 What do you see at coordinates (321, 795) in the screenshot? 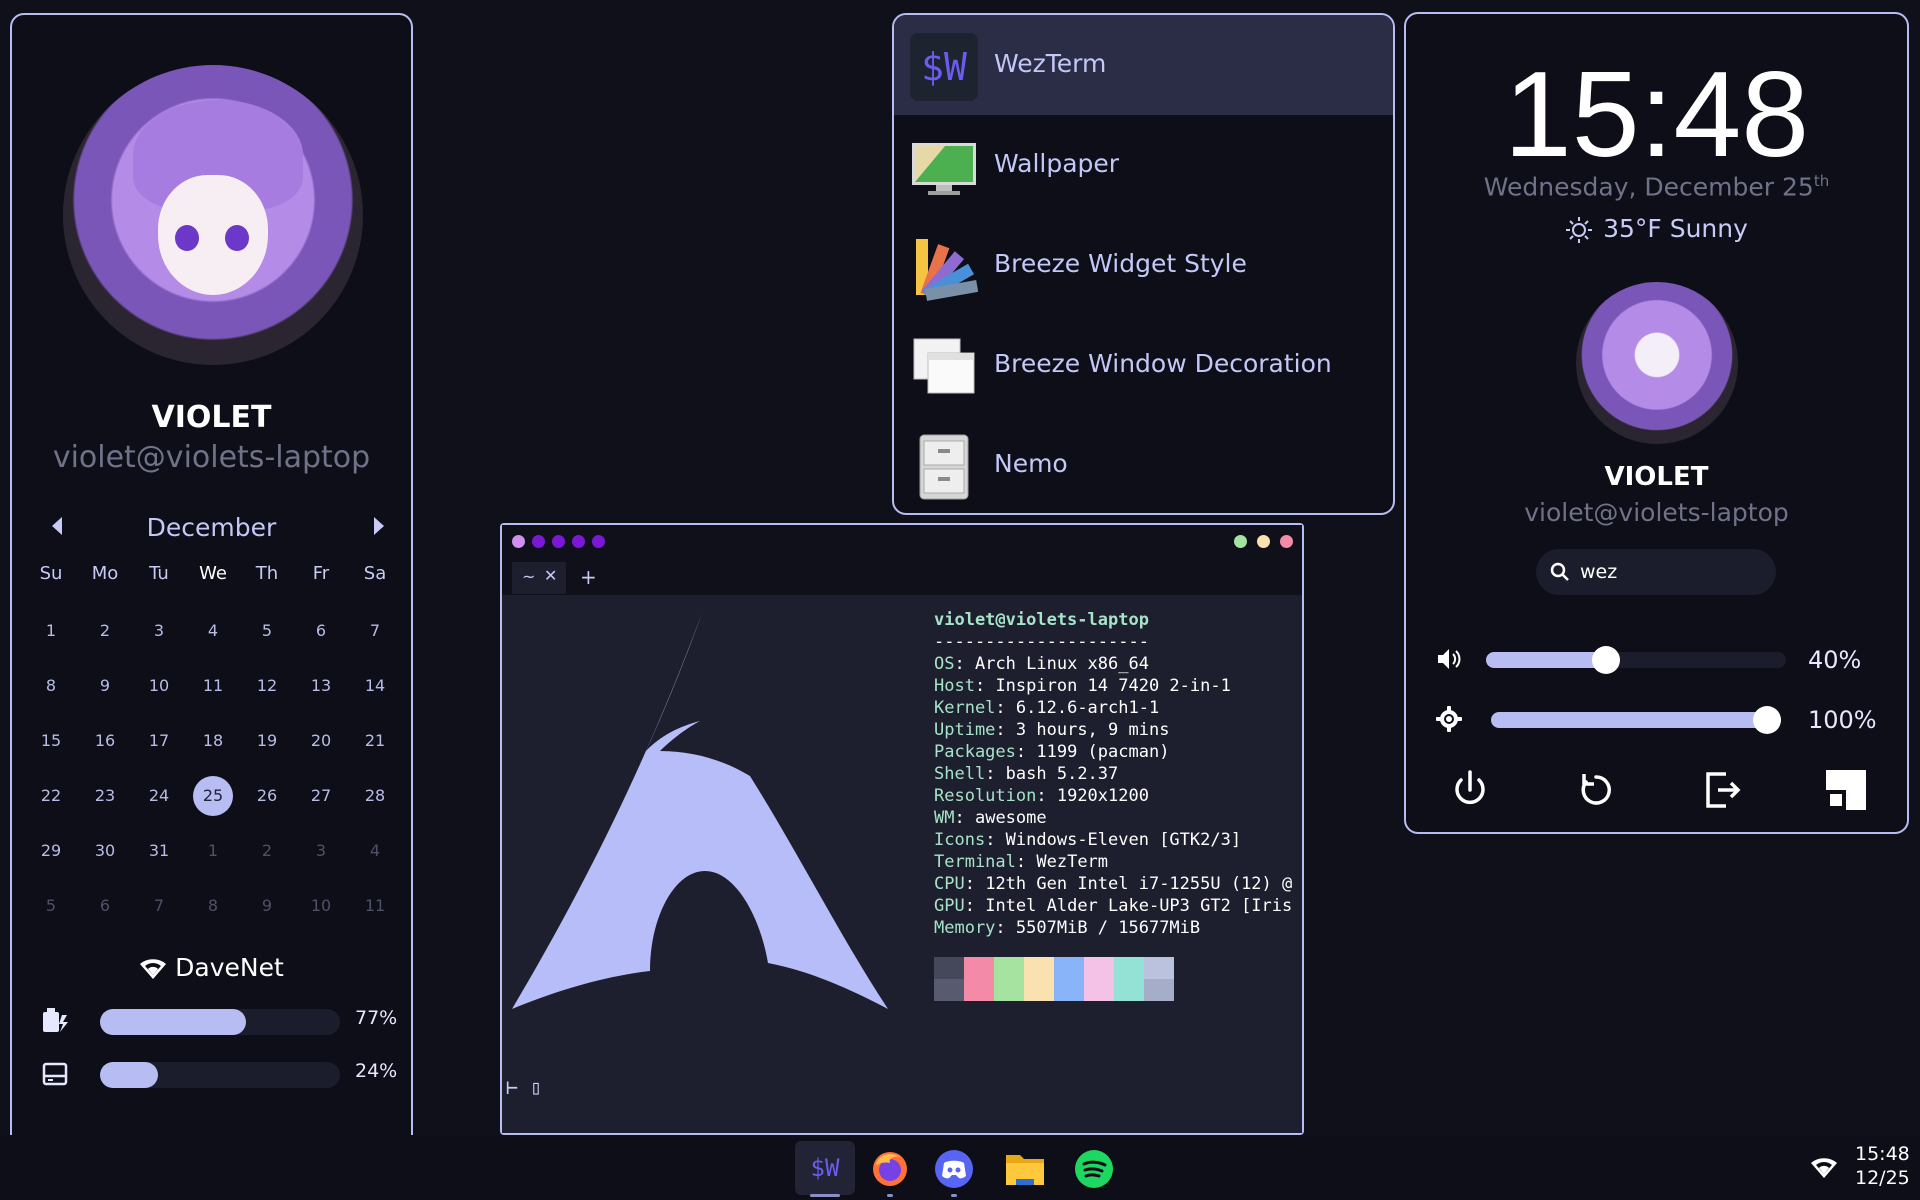
I see `calendar-day: 27` at bounding box center [321, 795].